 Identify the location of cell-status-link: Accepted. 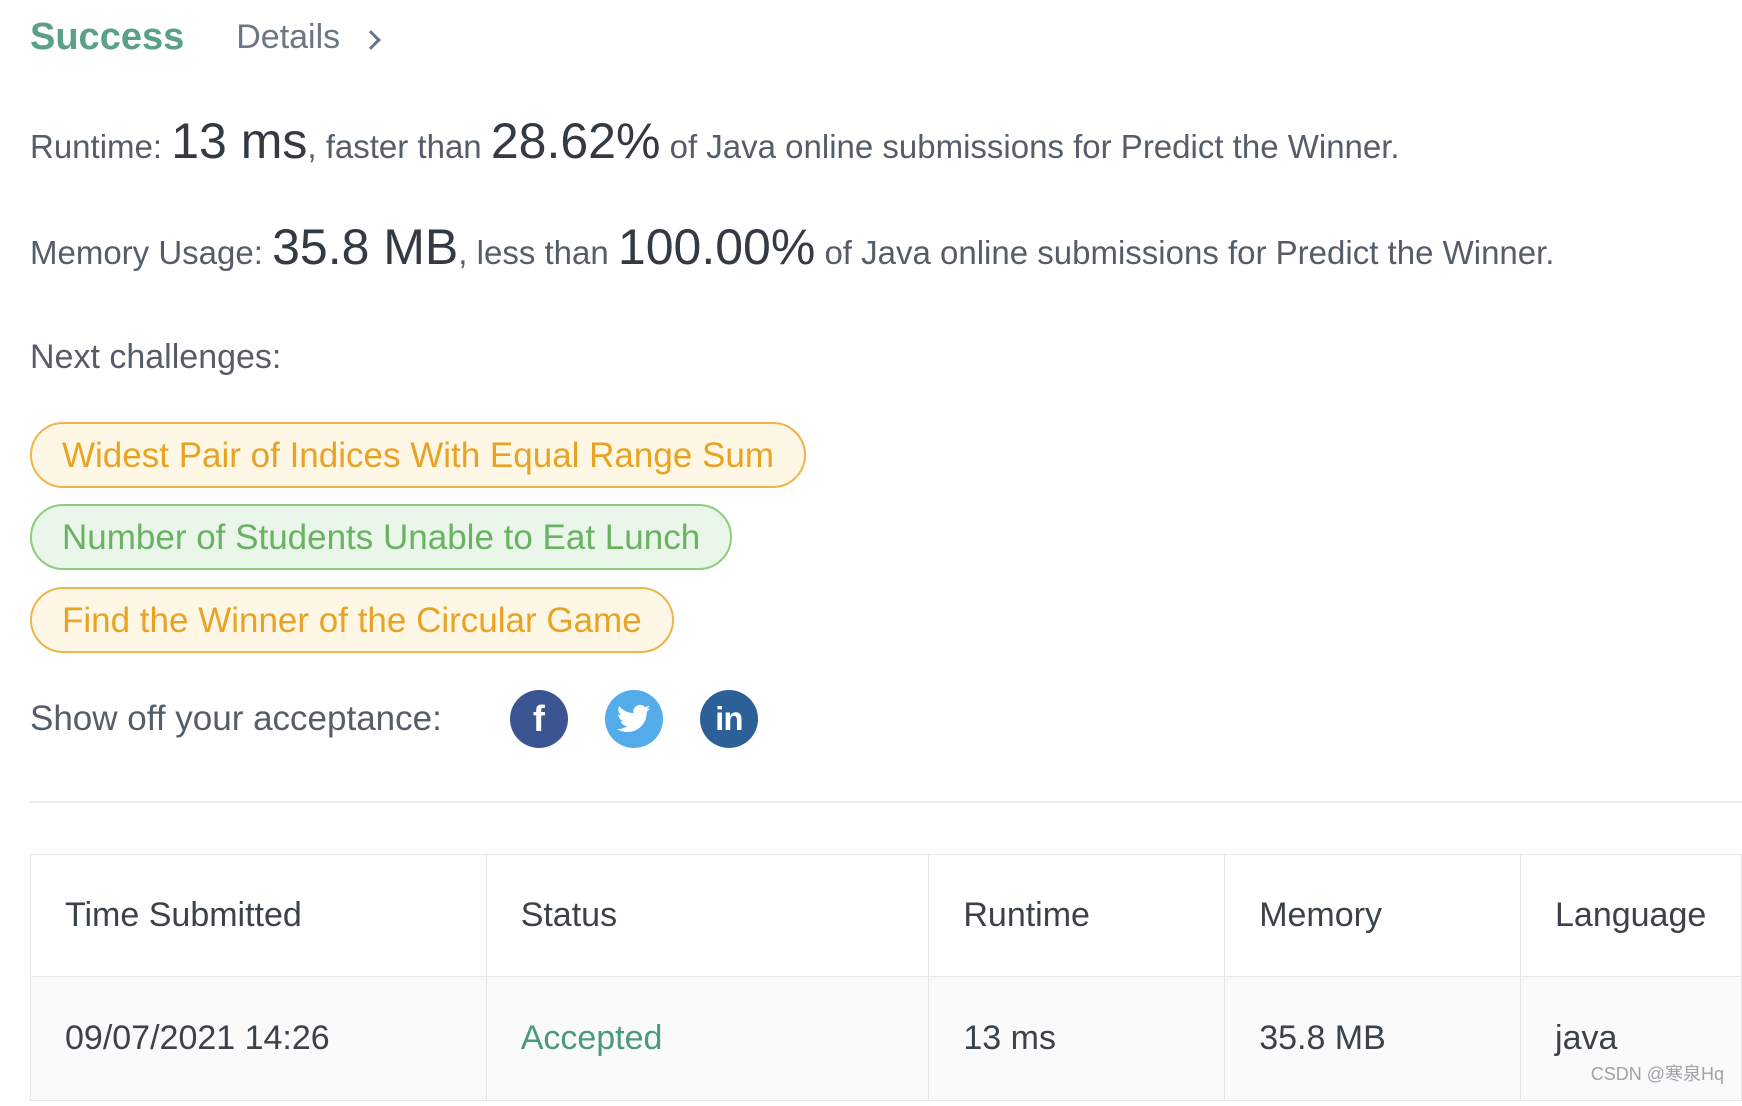
(707, 1038).